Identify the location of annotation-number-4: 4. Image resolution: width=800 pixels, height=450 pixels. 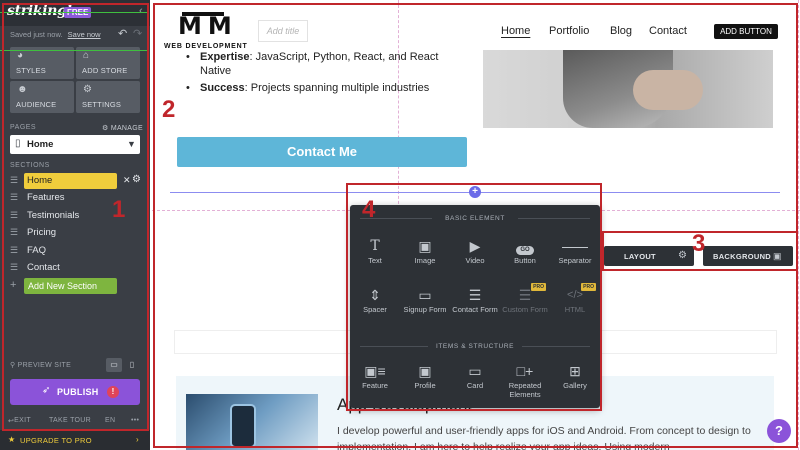
(369, 209).